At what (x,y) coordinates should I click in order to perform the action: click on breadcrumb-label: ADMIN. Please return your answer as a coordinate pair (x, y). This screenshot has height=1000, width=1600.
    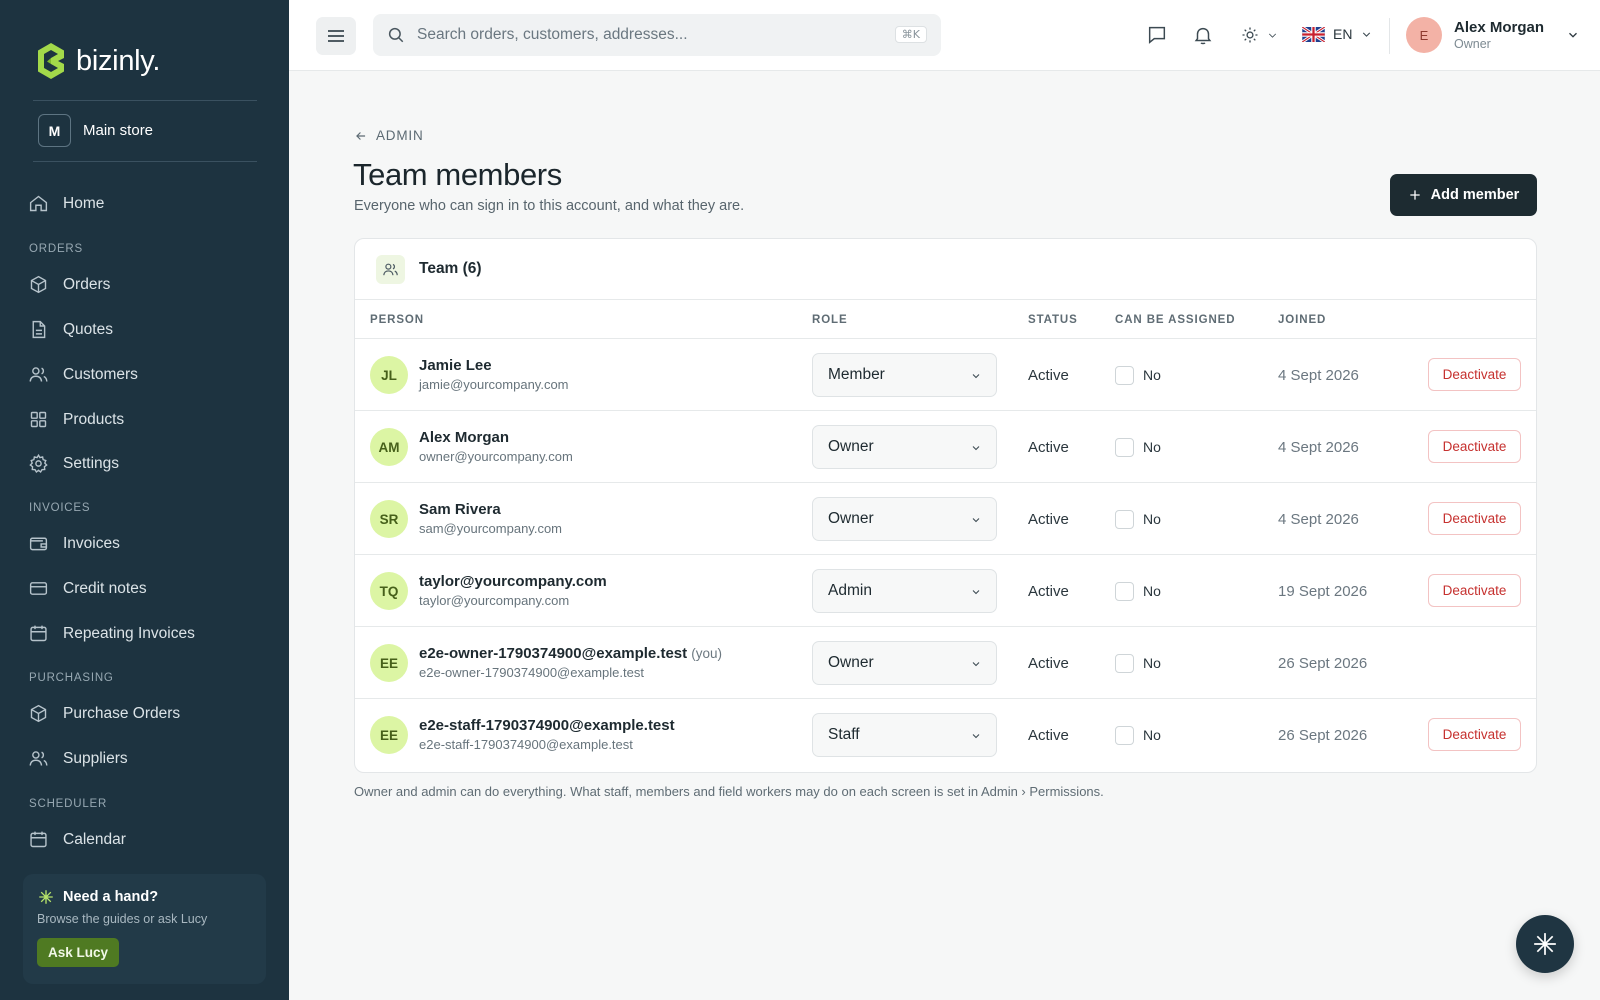
    Looking at the image, I should click on (400, 135).